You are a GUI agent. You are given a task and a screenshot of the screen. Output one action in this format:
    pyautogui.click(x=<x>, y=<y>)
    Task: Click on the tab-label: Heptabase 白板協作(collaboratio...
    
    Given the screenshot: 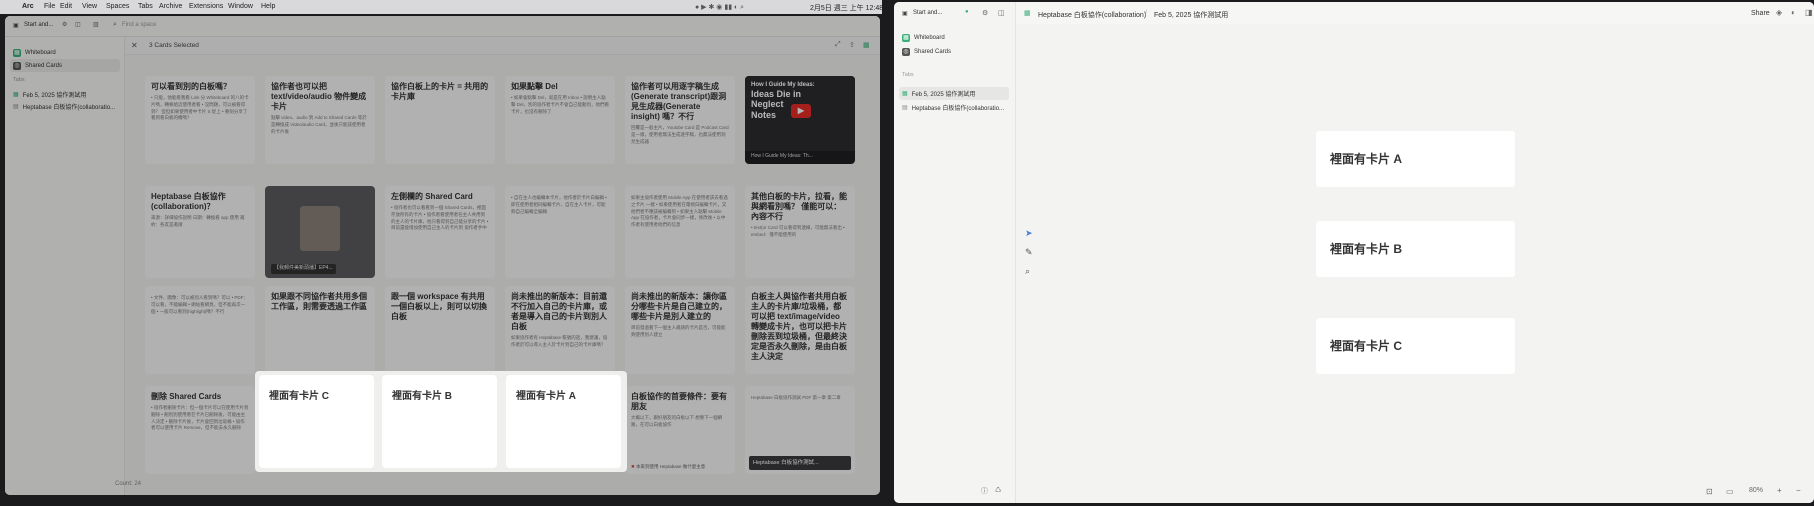 What is the action you would take?
    pyautogui.click(x=958, y=109)
    